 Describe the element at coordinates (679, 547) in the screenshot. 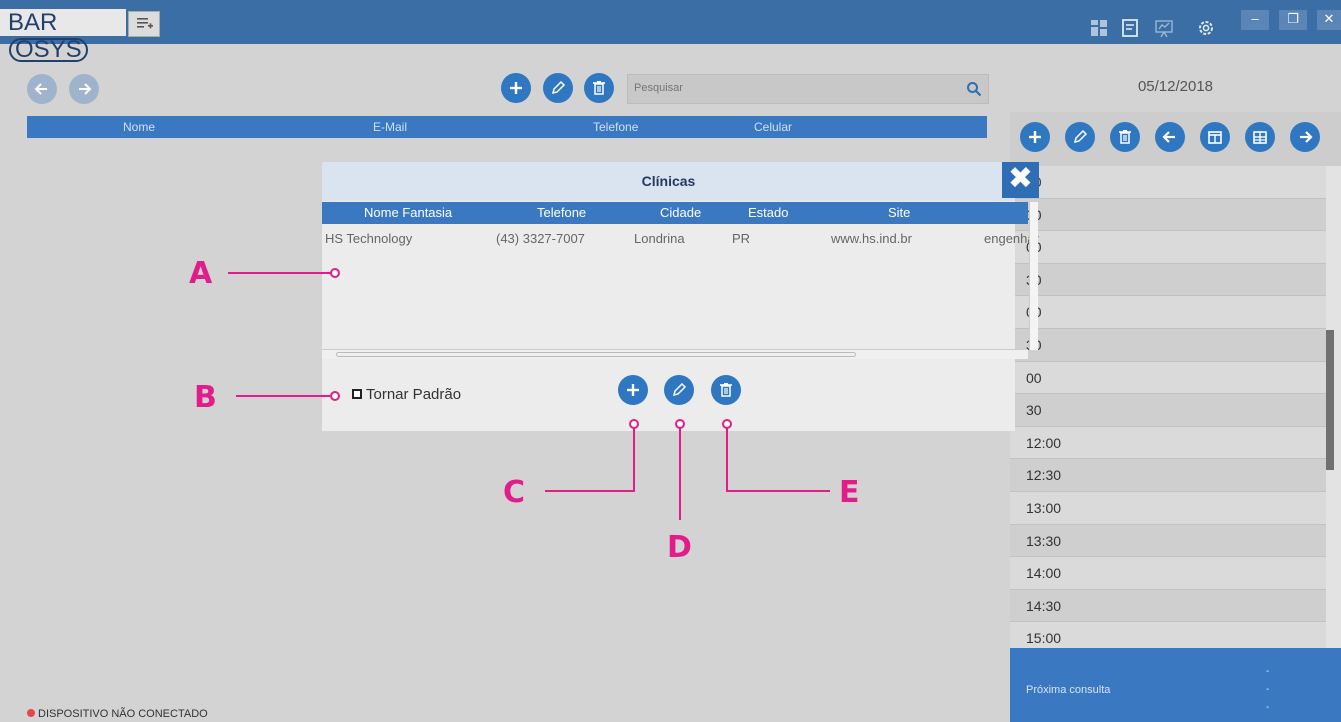

I see `annotation-label: D` at that location.